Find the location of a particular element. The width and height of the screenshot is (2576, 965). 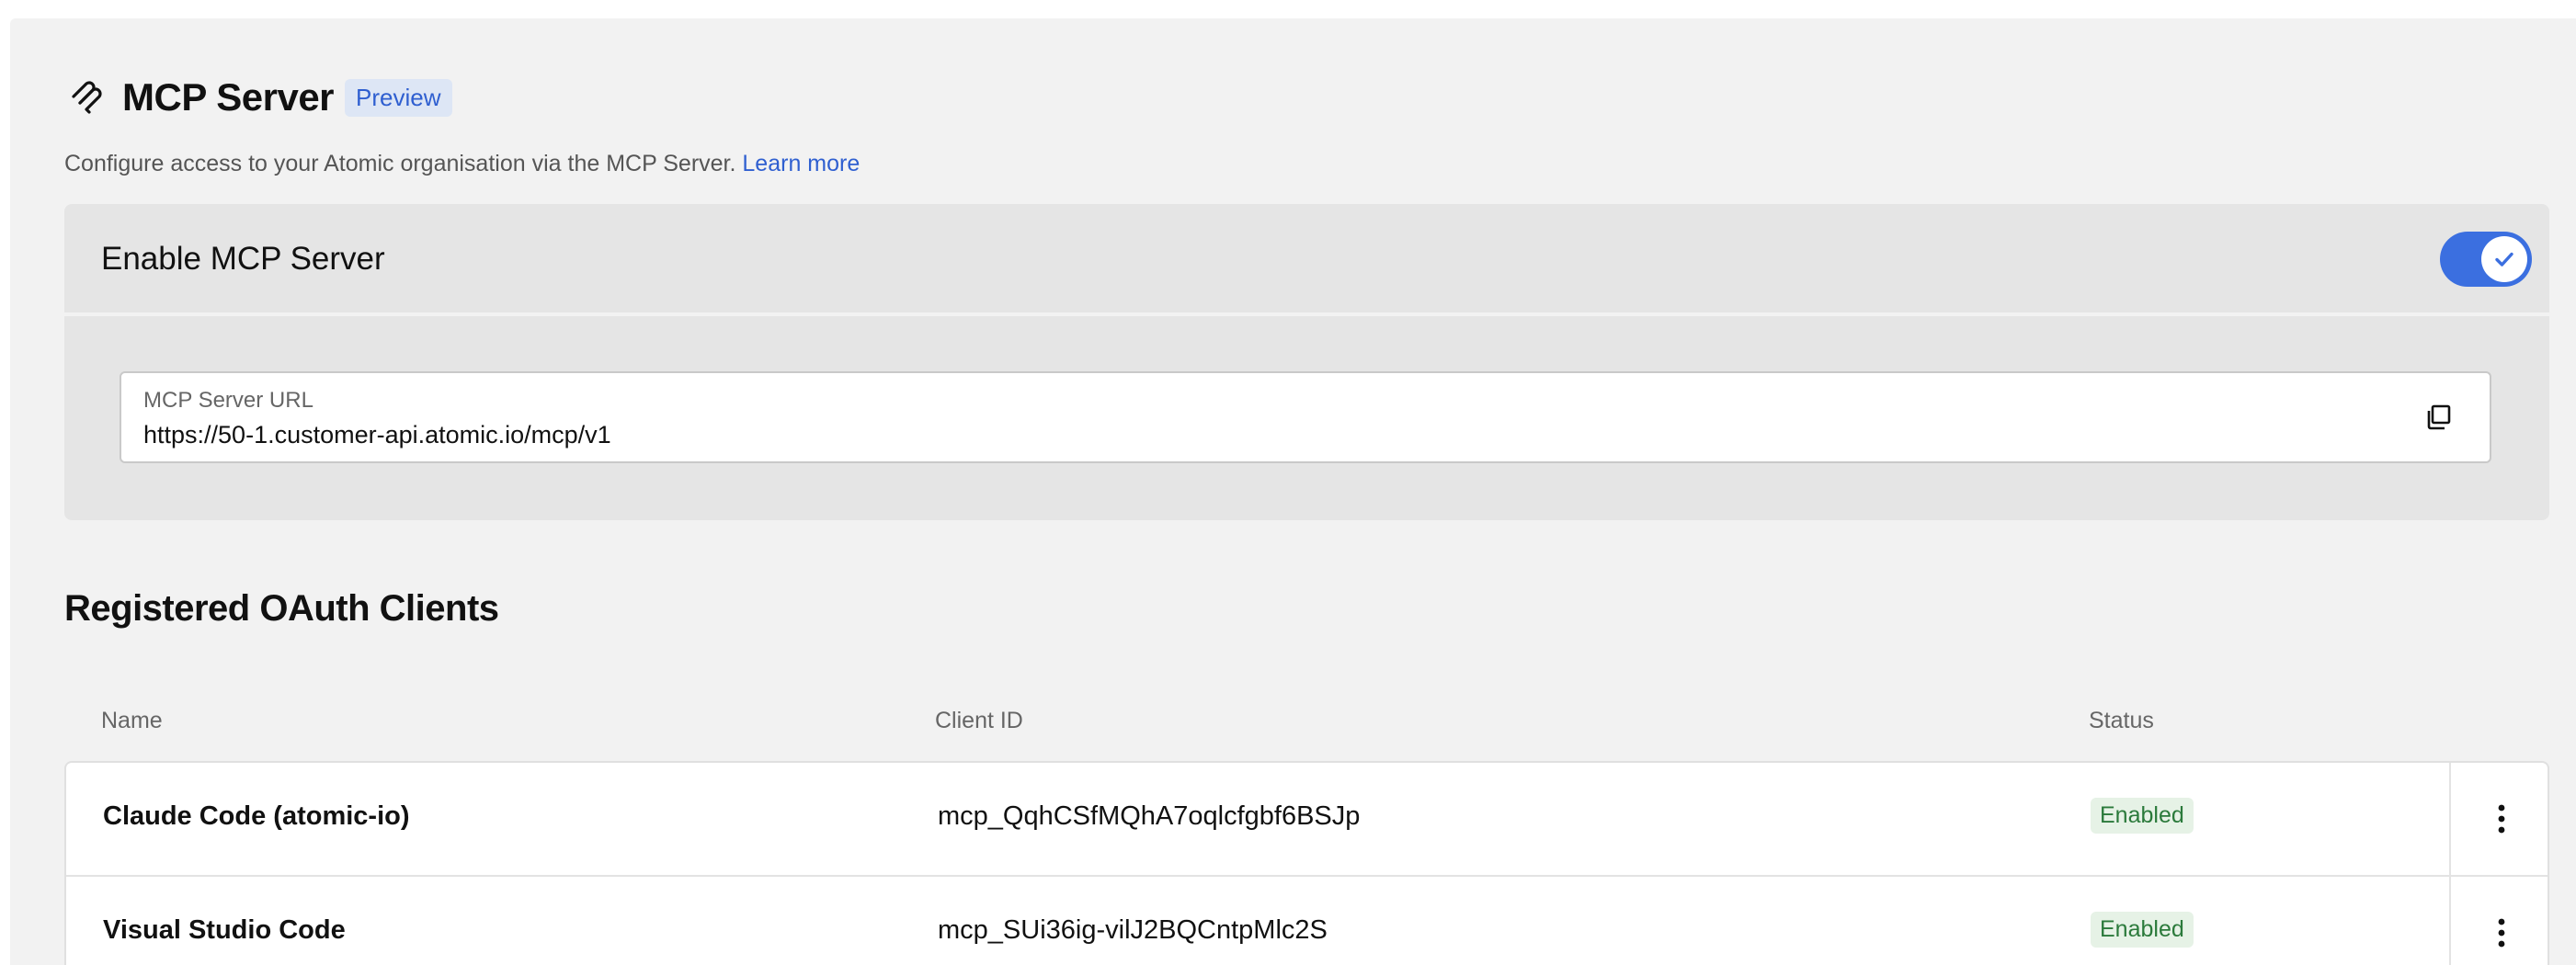

client-id: mcp_QqhCSfMQhA7oqlcfgbf6BSJp is located at coordinates (1149, 816).